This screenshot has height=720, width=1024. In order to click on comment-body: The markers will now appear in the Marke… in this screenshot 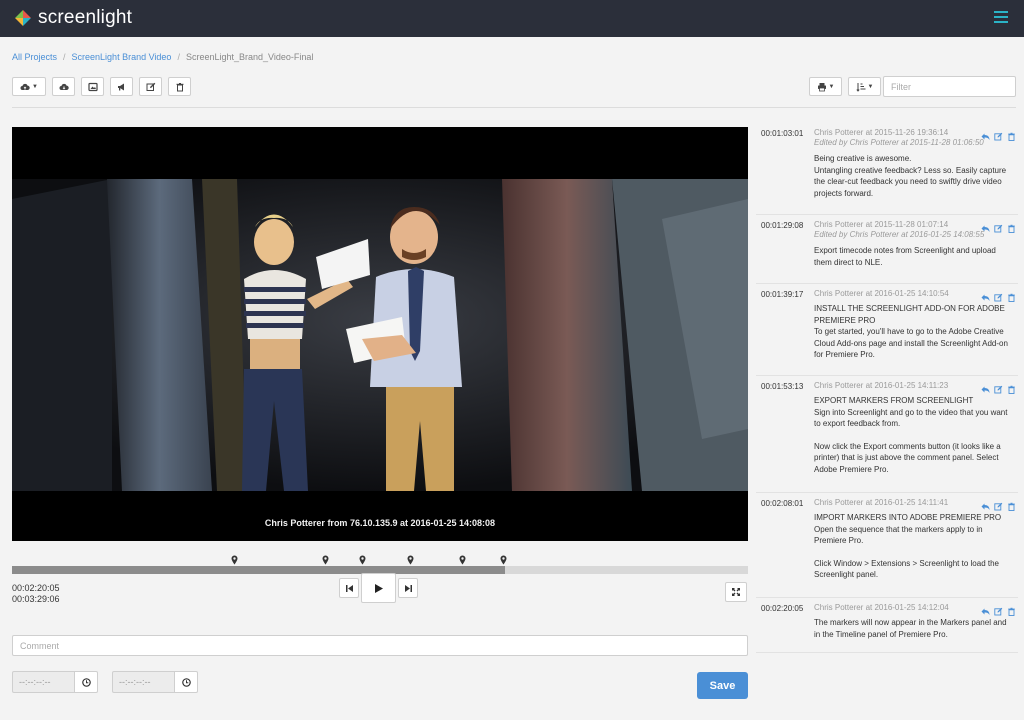, I will do `click(914, 628)`.